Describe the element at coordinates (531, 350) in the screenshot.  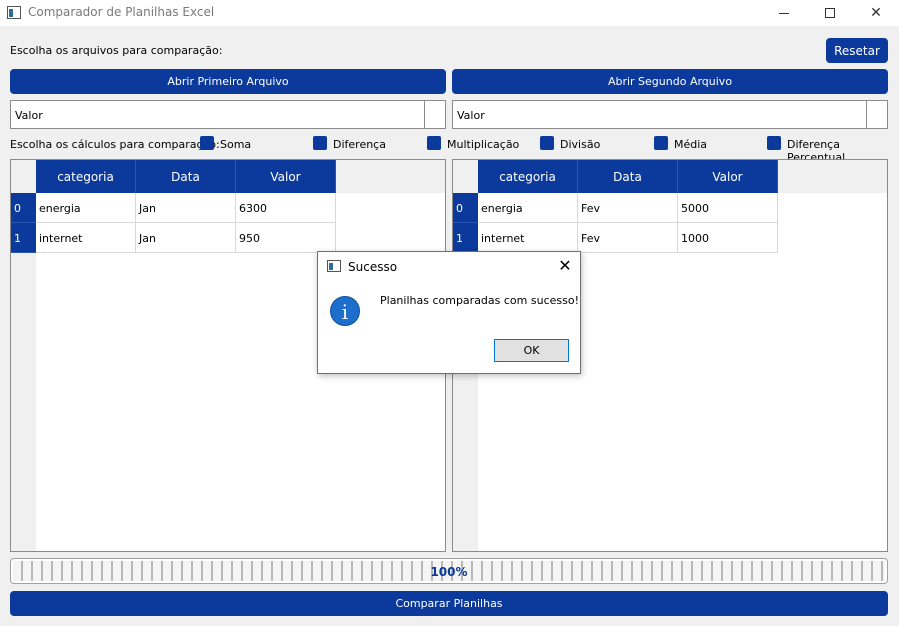
I see `ok-button: OK` at that location.